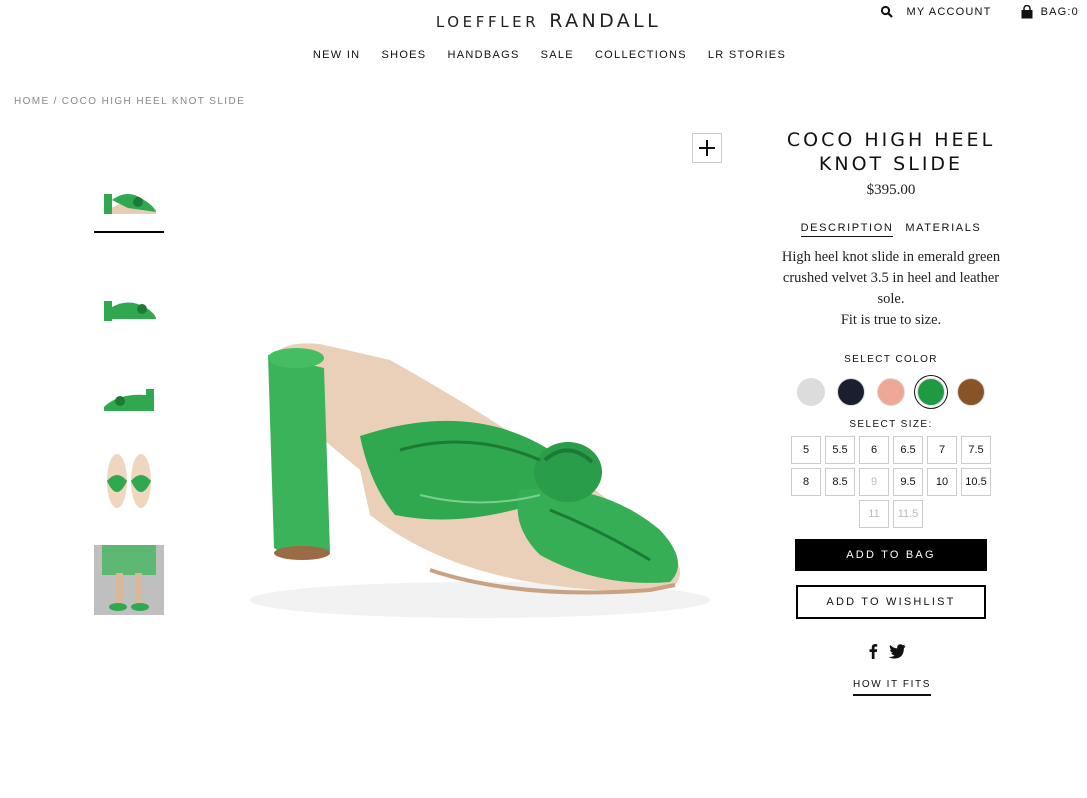 The width and height of the screenshot is (1087, 798). Describe the element at coordinates (874, 514) in the screenshot. I see `size-option-11: 11` at that location.